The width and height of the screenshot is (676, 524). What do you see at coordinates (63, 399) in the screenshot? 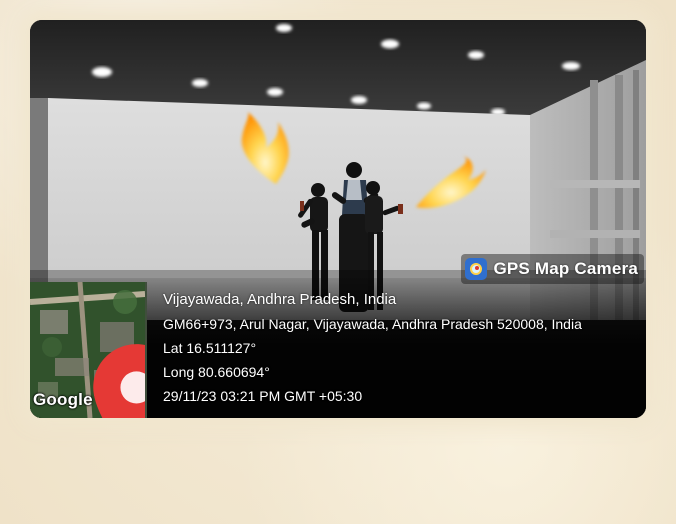
I see `google-map-label: Google` at bounding box center [63, 399].